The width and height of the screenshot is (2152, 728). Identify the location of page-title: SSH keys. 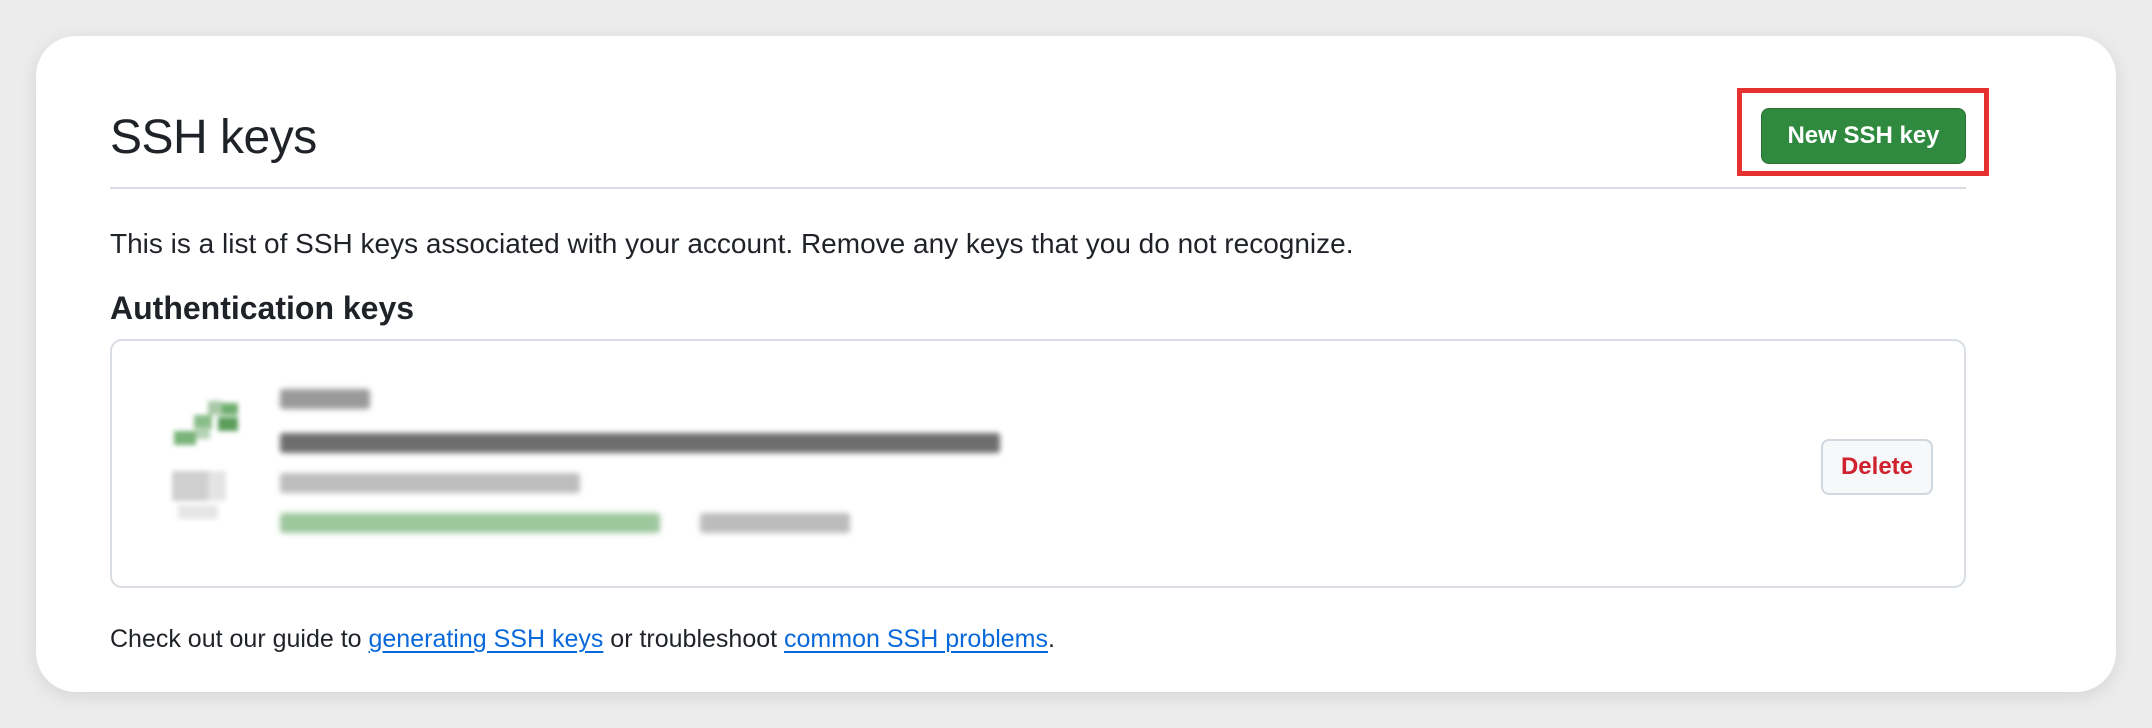
(213, 137).